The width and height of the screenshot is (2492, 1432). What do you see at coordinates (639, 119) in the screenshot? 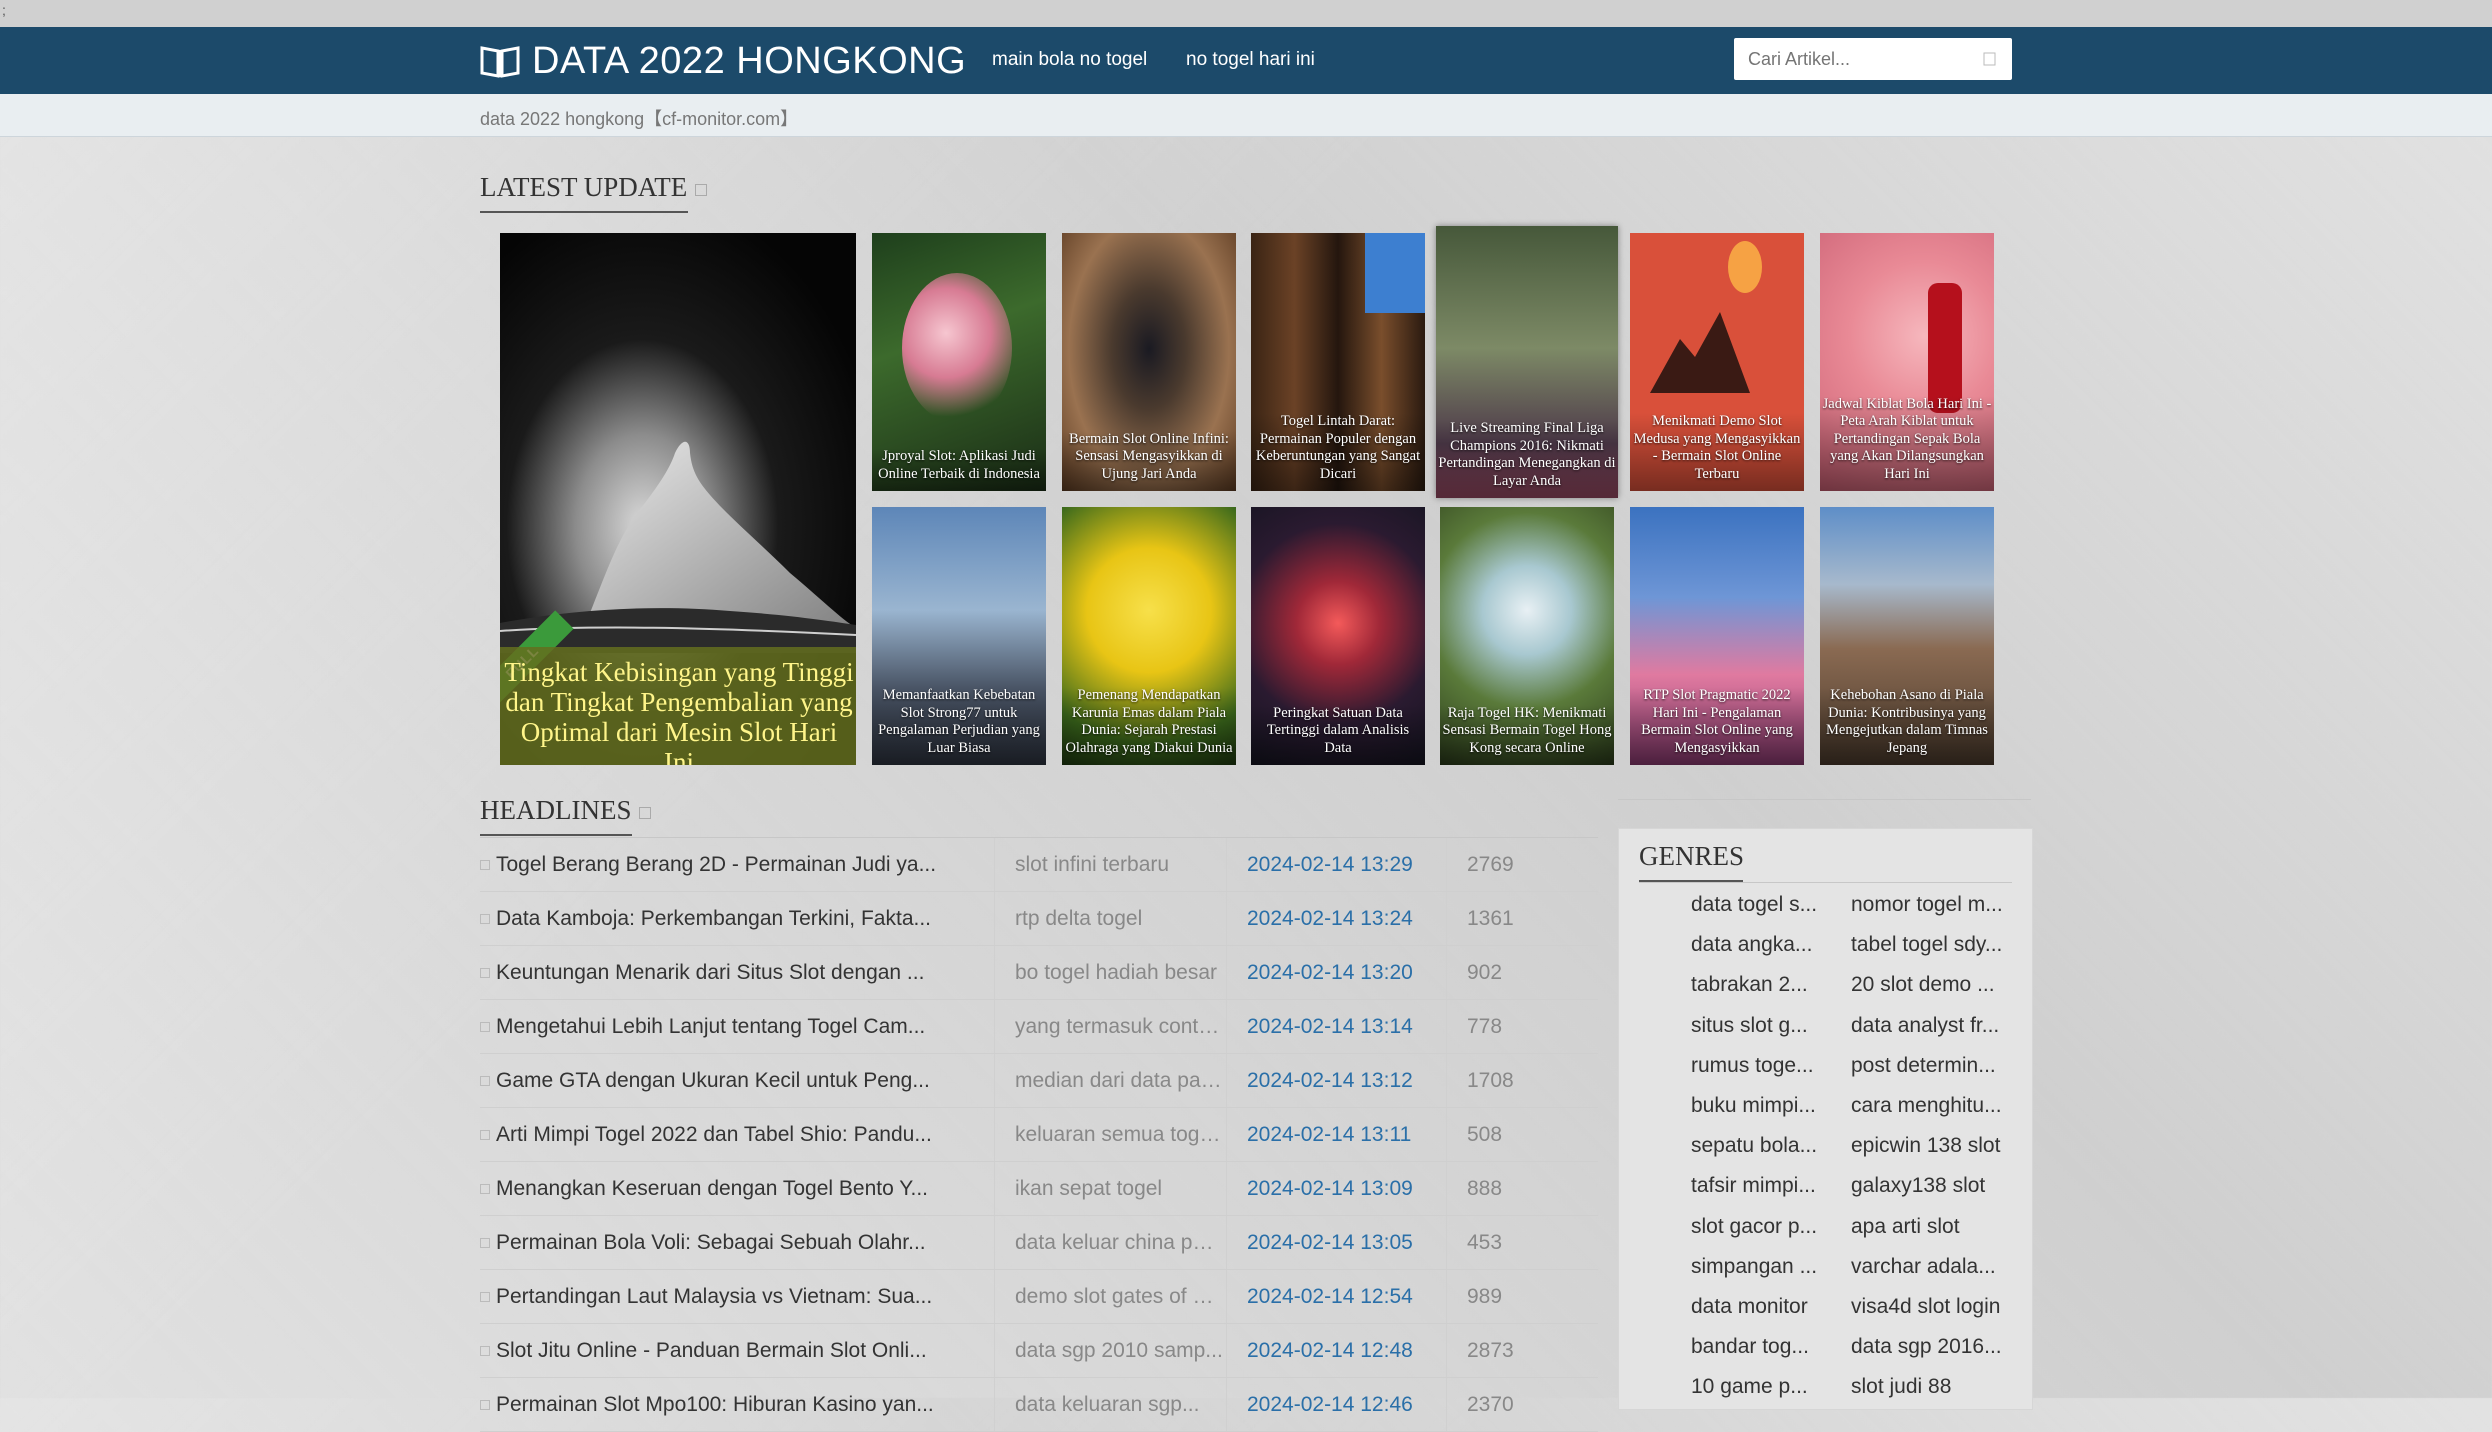
I see `subtitle-text: data 2022 hongkong【cf-monitor.com】` at bounding box center [639, 119].